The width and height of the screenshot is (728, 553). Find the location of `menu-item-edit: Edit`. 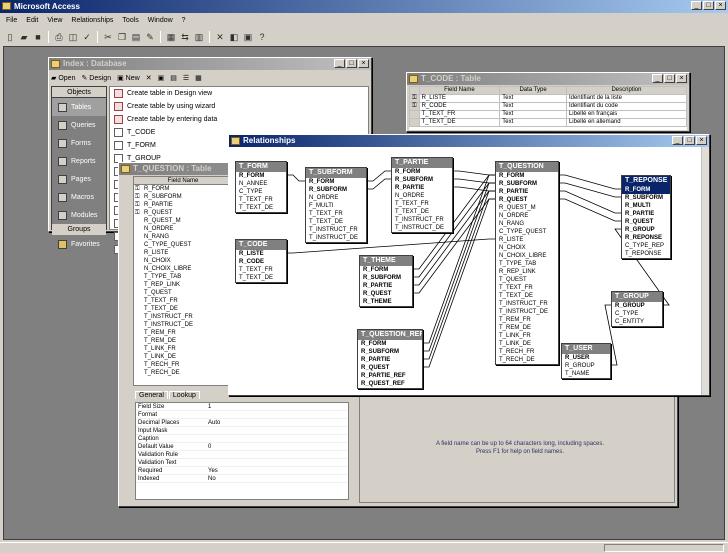

menu-item-edit: Edit is located at coordinates (32, 21).